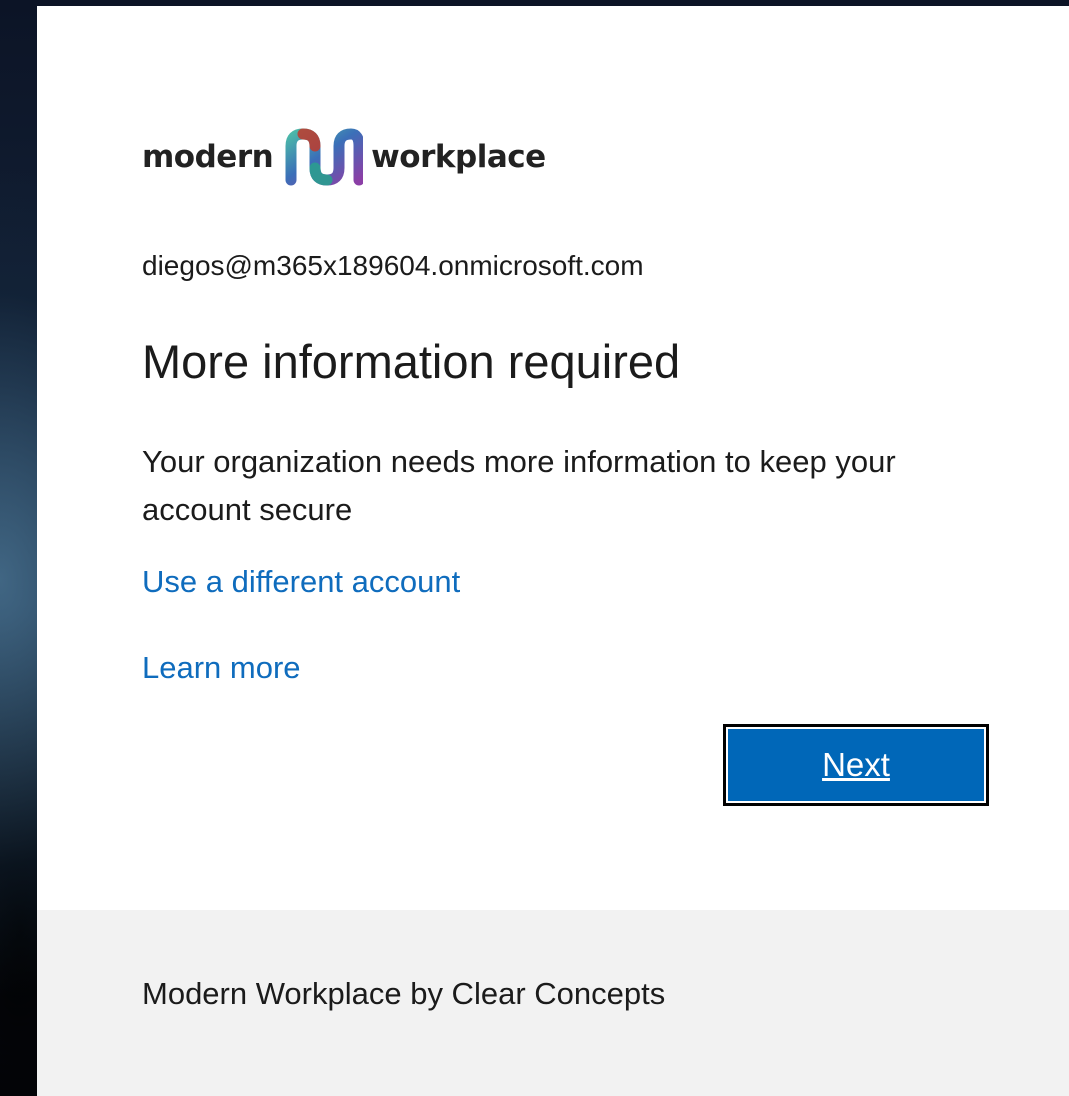  What do you see at coordinates (404, 993) in the screenshot?
I see `footer-text: Modern Workplace by Clear Concepts` at bounding box center [404, 993].